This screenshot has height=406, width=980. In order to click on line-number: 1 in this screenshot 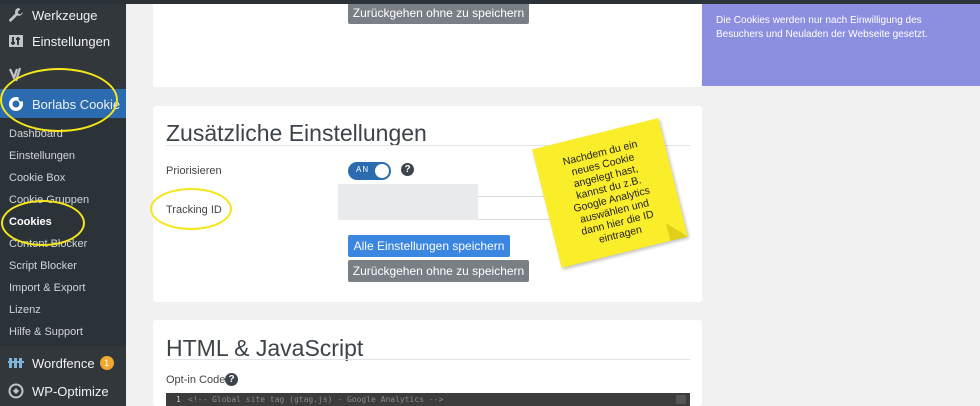, I will do `click(178, 399)`.